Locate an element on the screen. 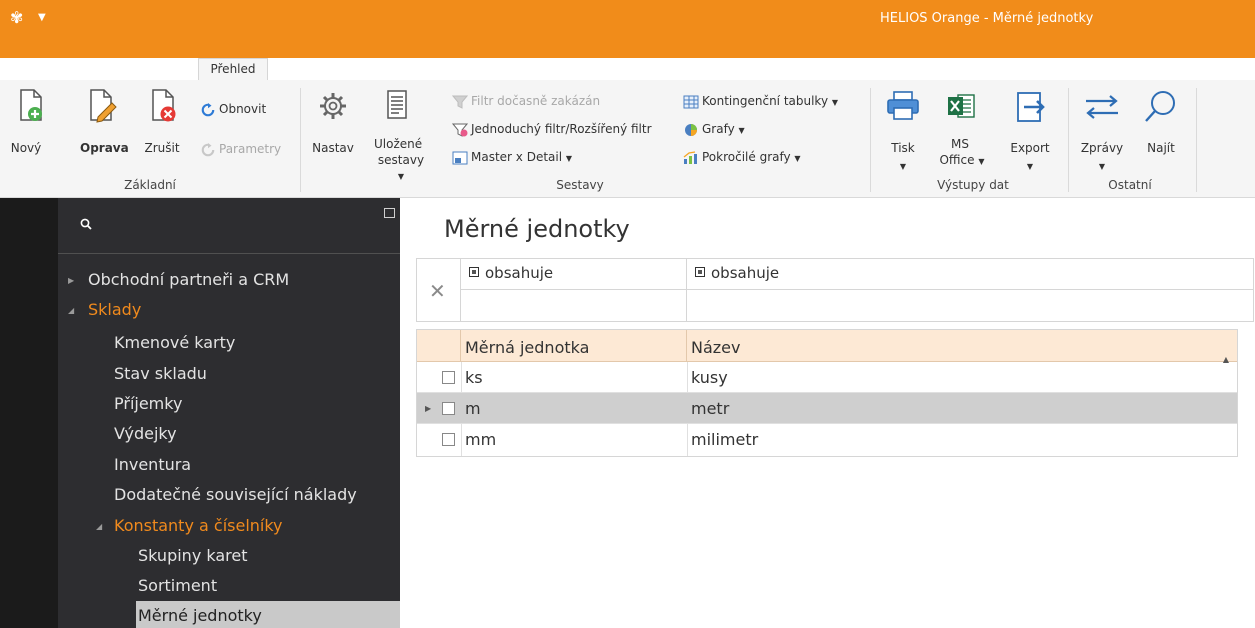  nav-item-dodatecne-naklady: Dodatečné související náklady is located at coordinates (235, 495).